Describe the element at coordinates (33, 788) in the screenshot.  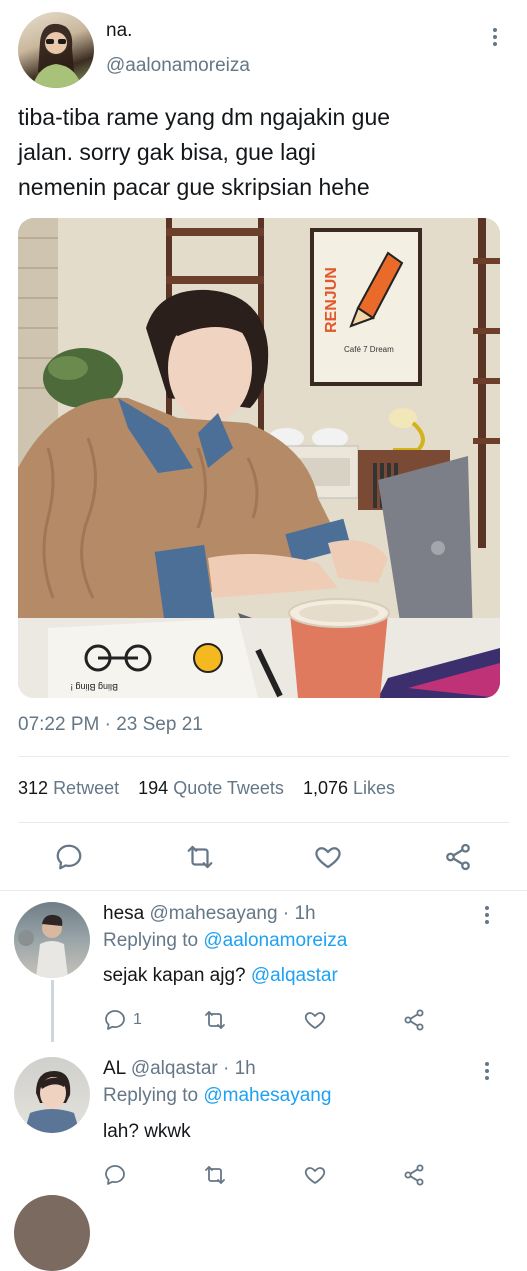
I see `retweets-count: 312` at that location.